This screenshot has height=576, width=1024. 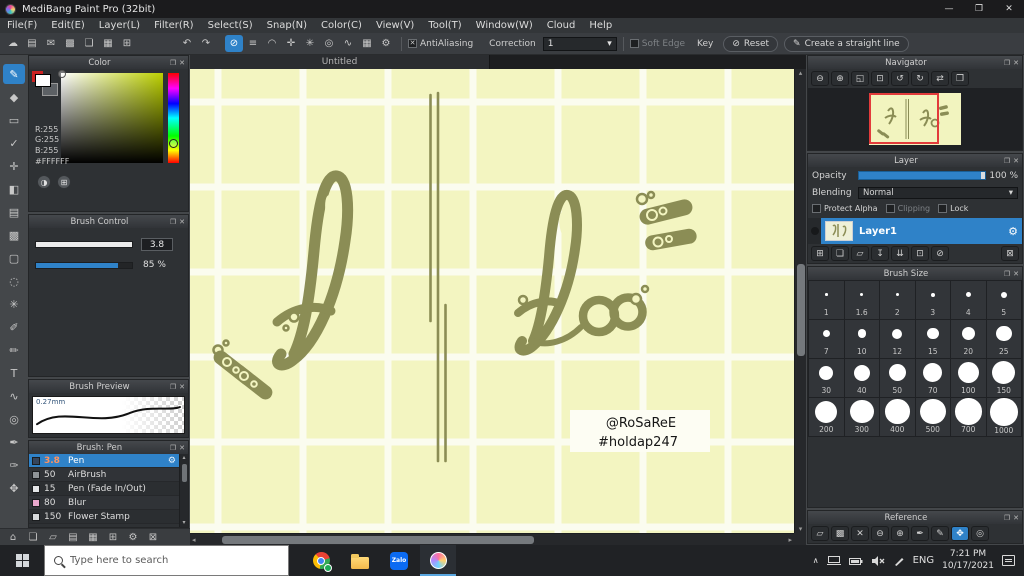 What do you see at coordinates (153, 537) in the screenshot?
I see `trash-icon: ⊠` at bounding box center [153, 537].